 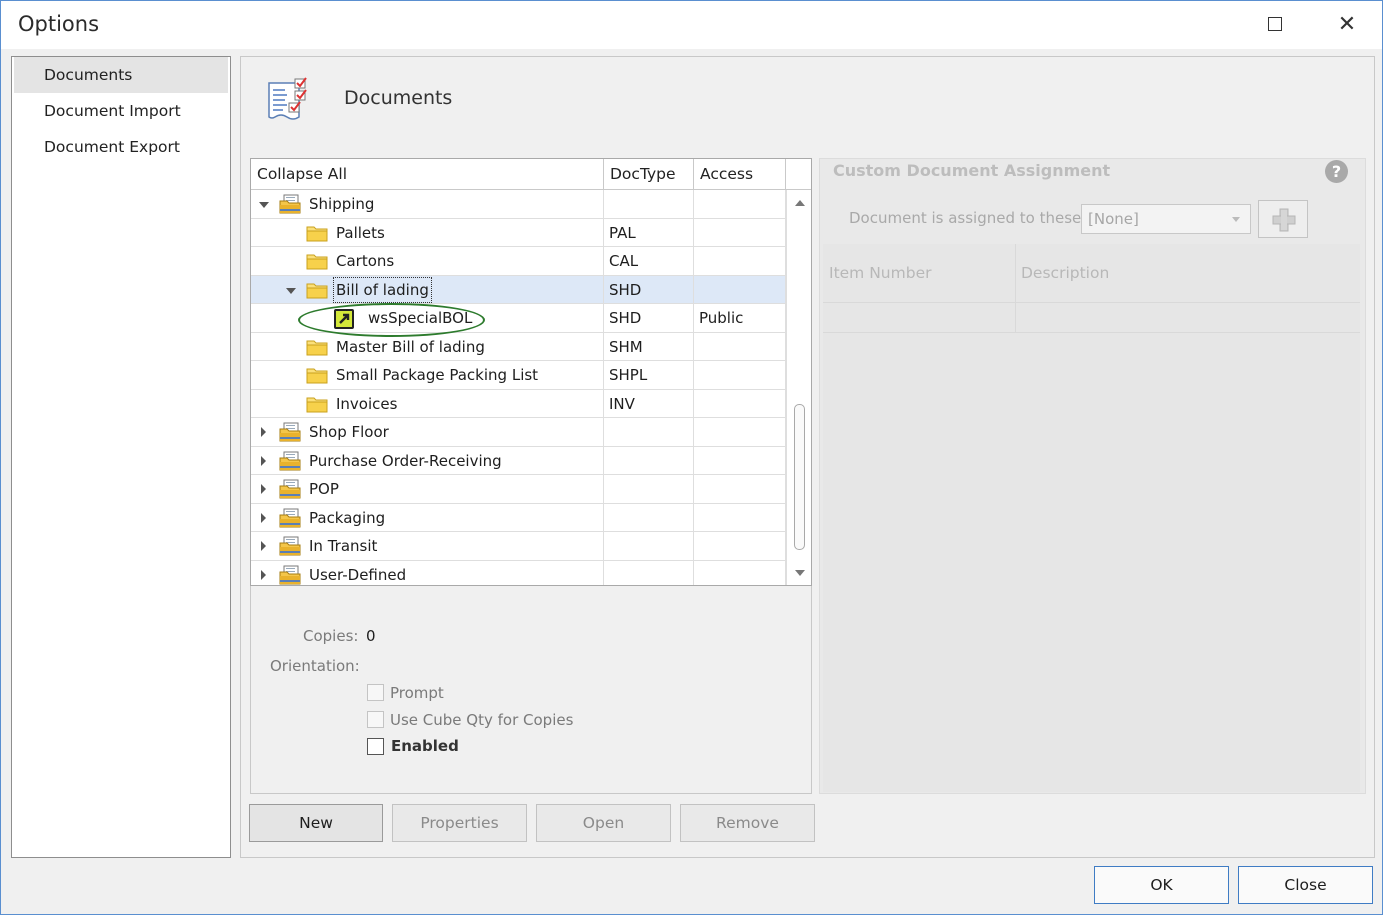 What do you see at coordinates (121, 147) in the screenshot?
I see `nav-item-document-export: Document Export` at bounding box center [121, 147].